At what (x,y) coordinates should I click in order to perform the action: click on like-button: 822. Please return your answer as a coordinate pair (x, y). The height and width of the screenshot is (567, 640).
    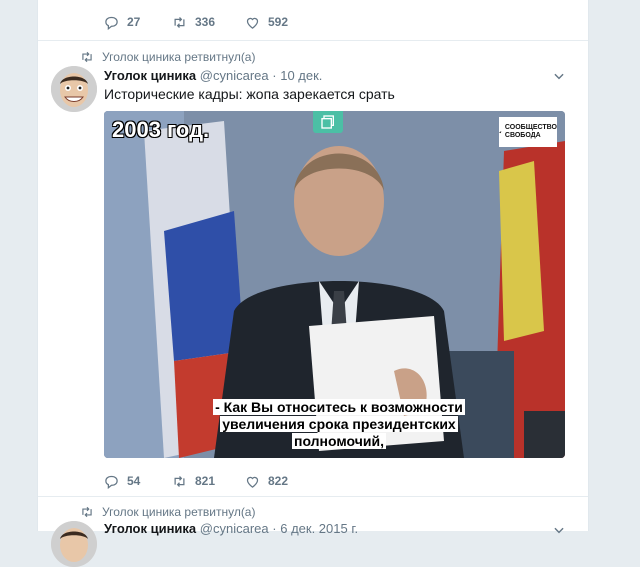
    Looking at the image, I should click on (266, 481).